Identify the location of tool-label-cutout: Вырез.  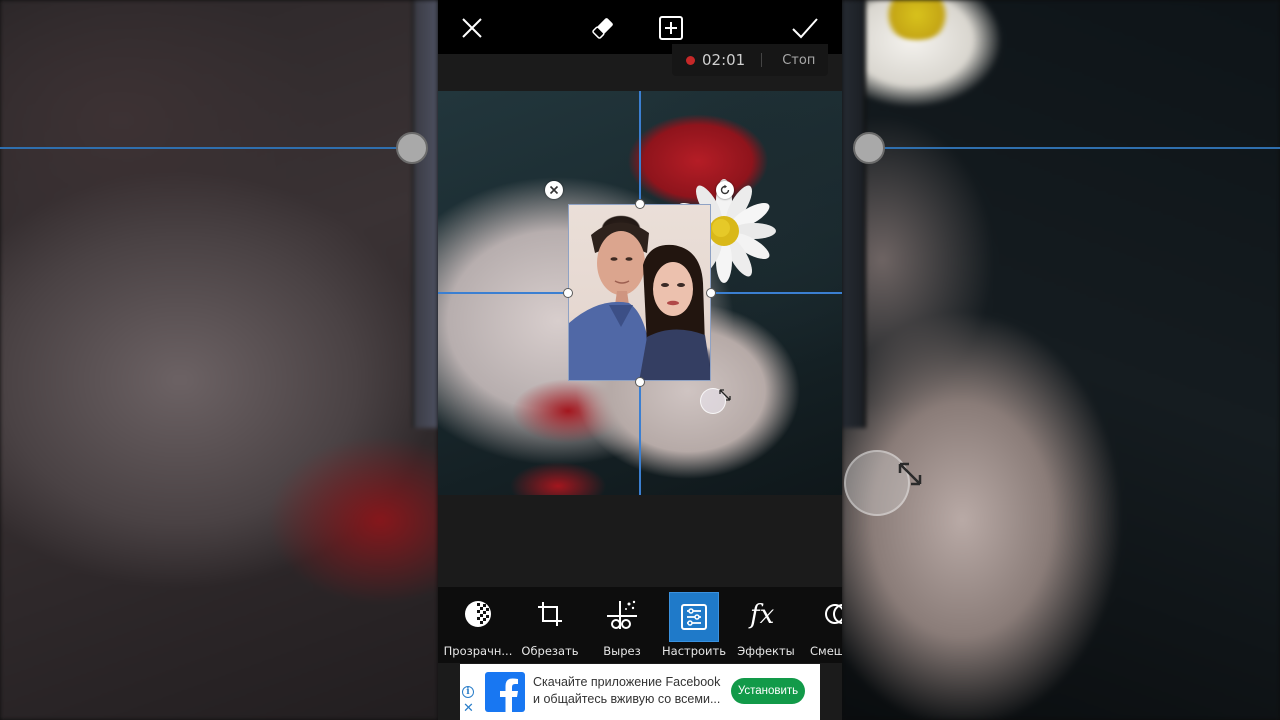
(622, 651).